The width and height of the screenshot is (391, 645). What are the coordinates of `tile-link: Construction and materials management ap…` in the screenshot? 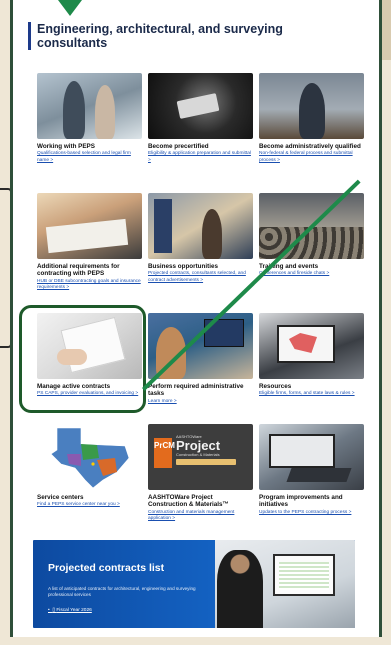 It's located at (200, 516).